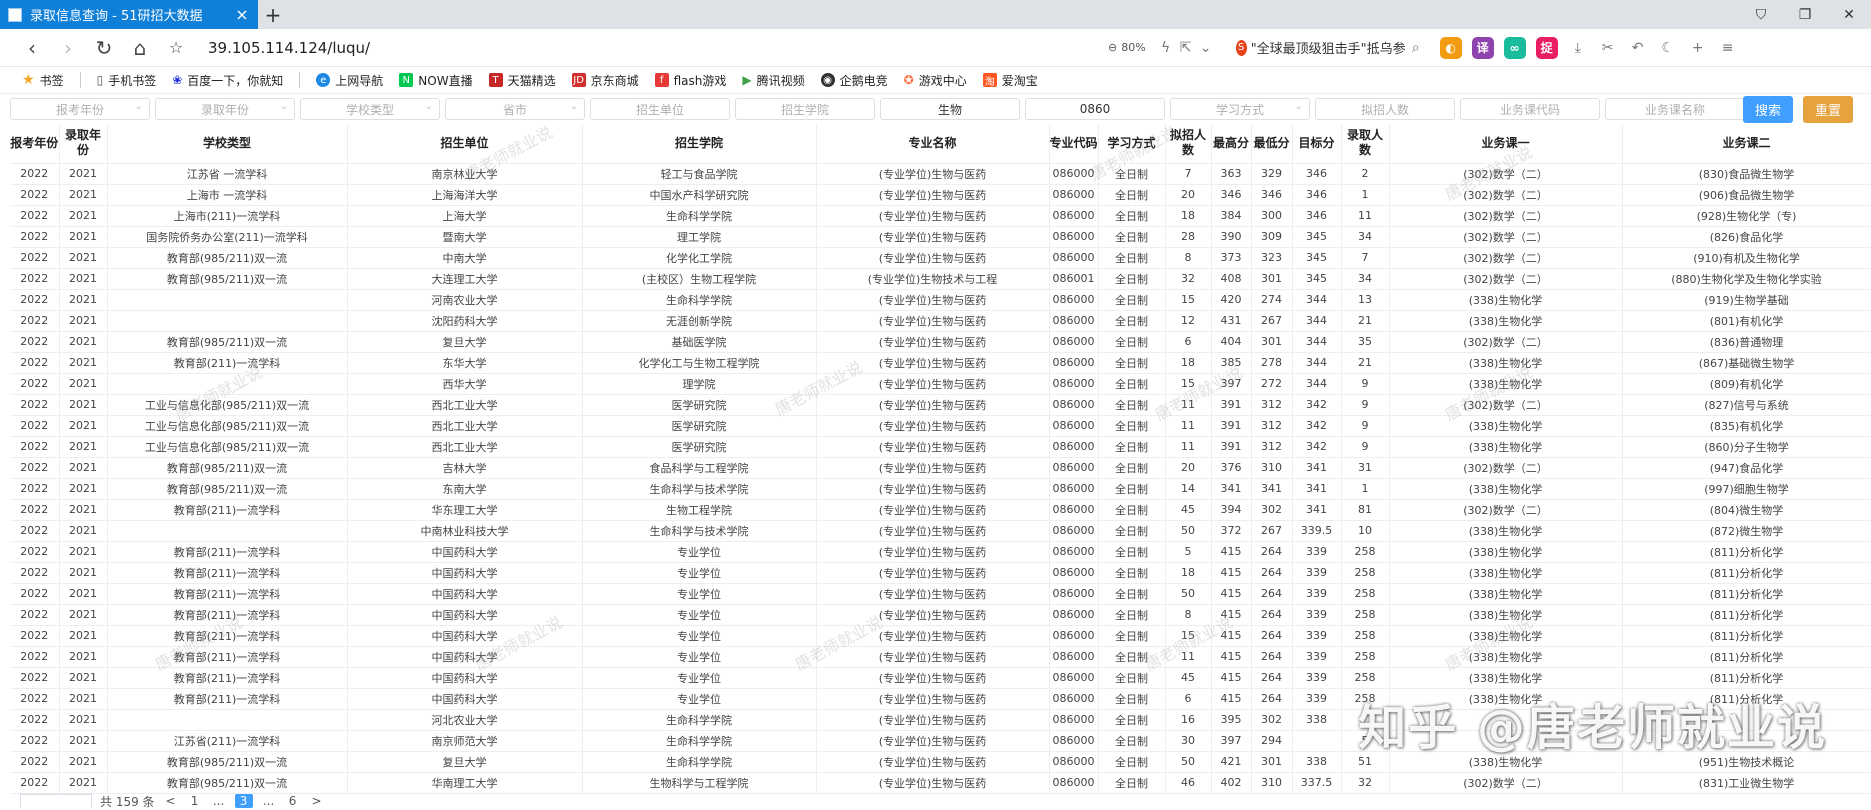  What do you see at coordinates (854, 80) in the screenshot?
I see `bookmark-esports: ◉ 企鹅电竞` at bounding box center [854, 80].